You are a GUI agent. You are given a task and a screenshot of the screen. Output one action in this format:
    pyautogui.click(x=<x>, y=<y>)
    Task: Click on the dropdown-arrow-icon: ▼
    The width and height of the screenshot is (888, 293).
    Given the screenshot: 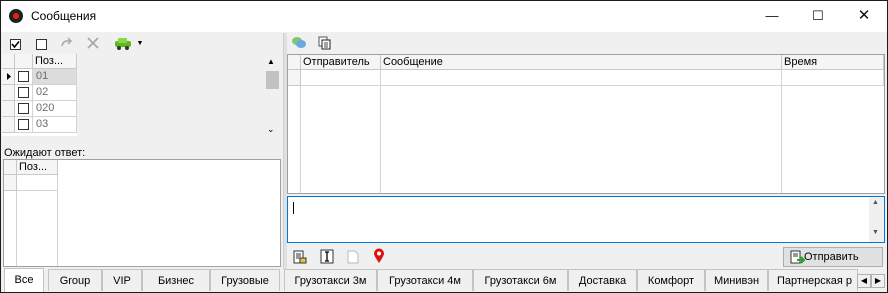 What is the action you would take?
    pyautogui.click(x=140, y=44)
    